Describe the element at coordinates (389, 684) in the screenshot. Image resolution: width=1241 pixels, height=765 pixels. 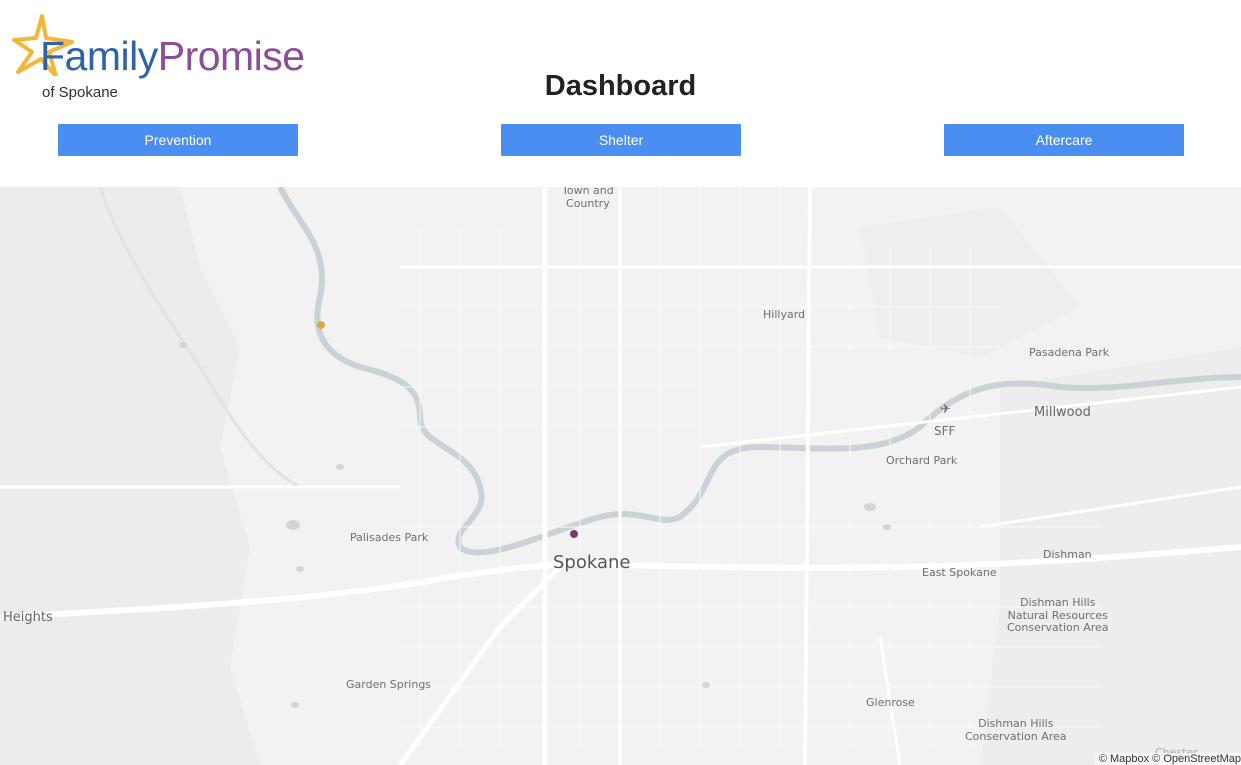
I see `map-label-garden-springs: Garden Springs` at that location.